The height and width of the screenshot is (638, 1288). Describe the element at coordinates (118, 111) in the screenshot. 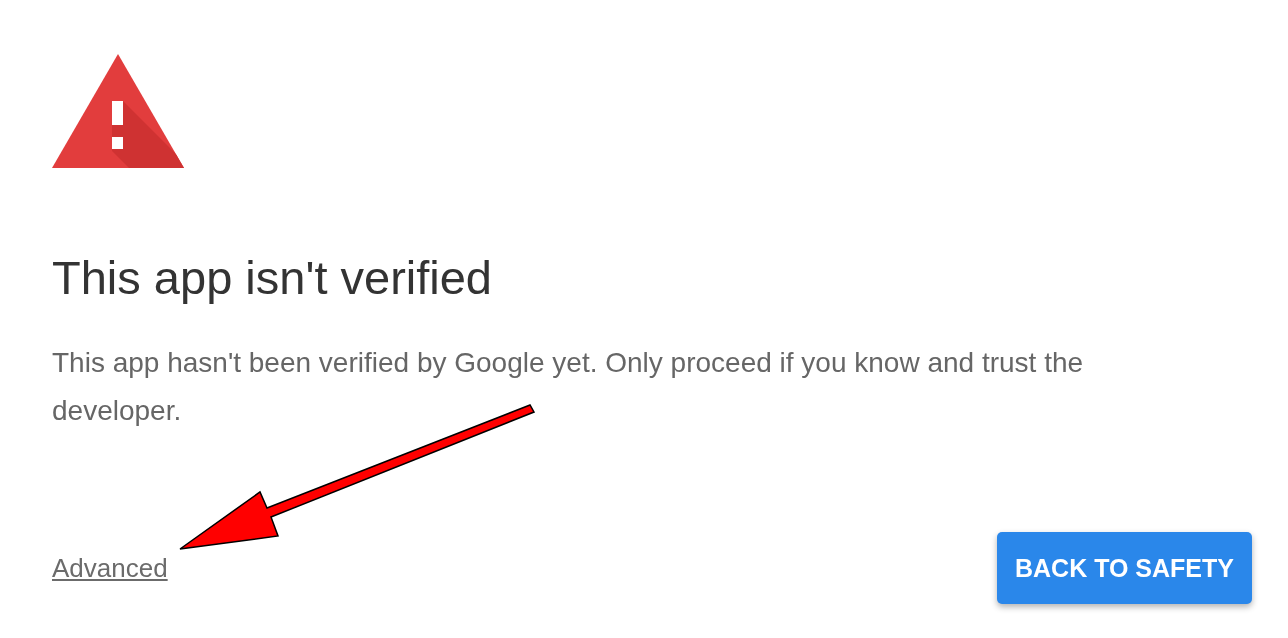

I see `warning-icon` at that location.